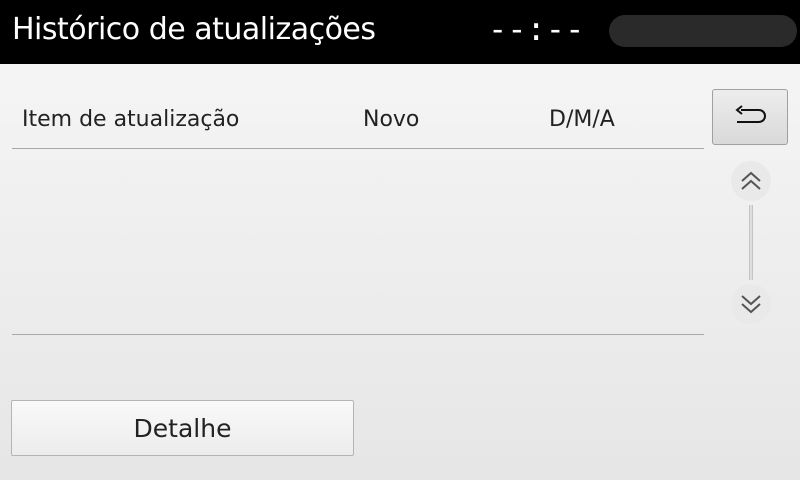 The image size is (800, 480). What do you see at coordinates (751, 242) in the screenshot?
I see `scrollbar-track` at bounding box center [751, 242].